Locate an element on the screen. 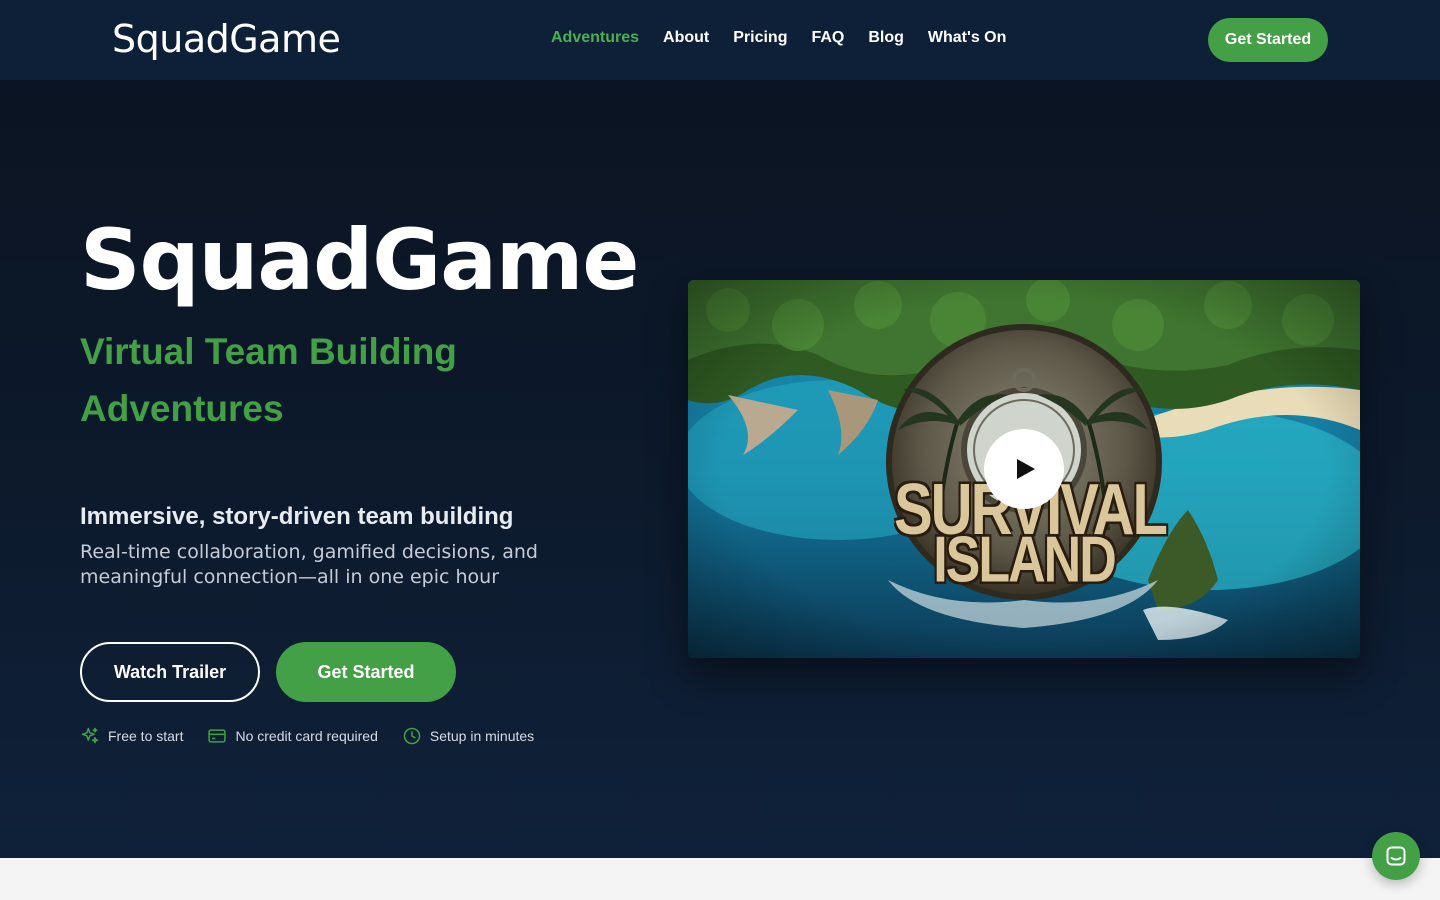 This screenshot has width=1440, height=900. feature-item: No credit card required is located at coordinates (292, 736).